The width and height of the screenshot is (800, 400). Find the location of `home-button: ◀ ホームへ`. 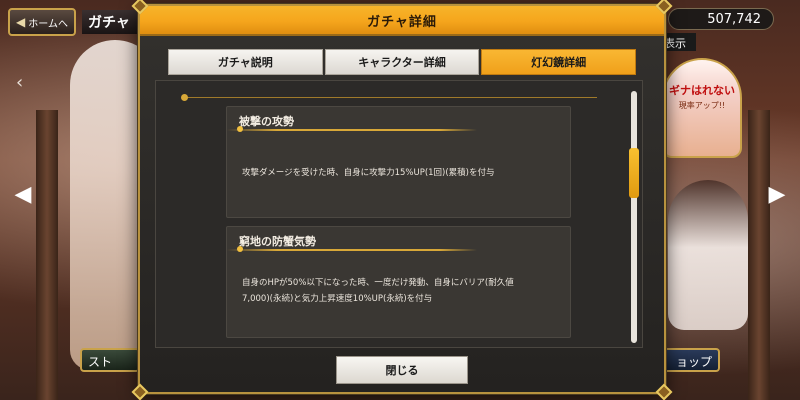

home-button: ◀ ホームへ is located at coordinates (42, 22).